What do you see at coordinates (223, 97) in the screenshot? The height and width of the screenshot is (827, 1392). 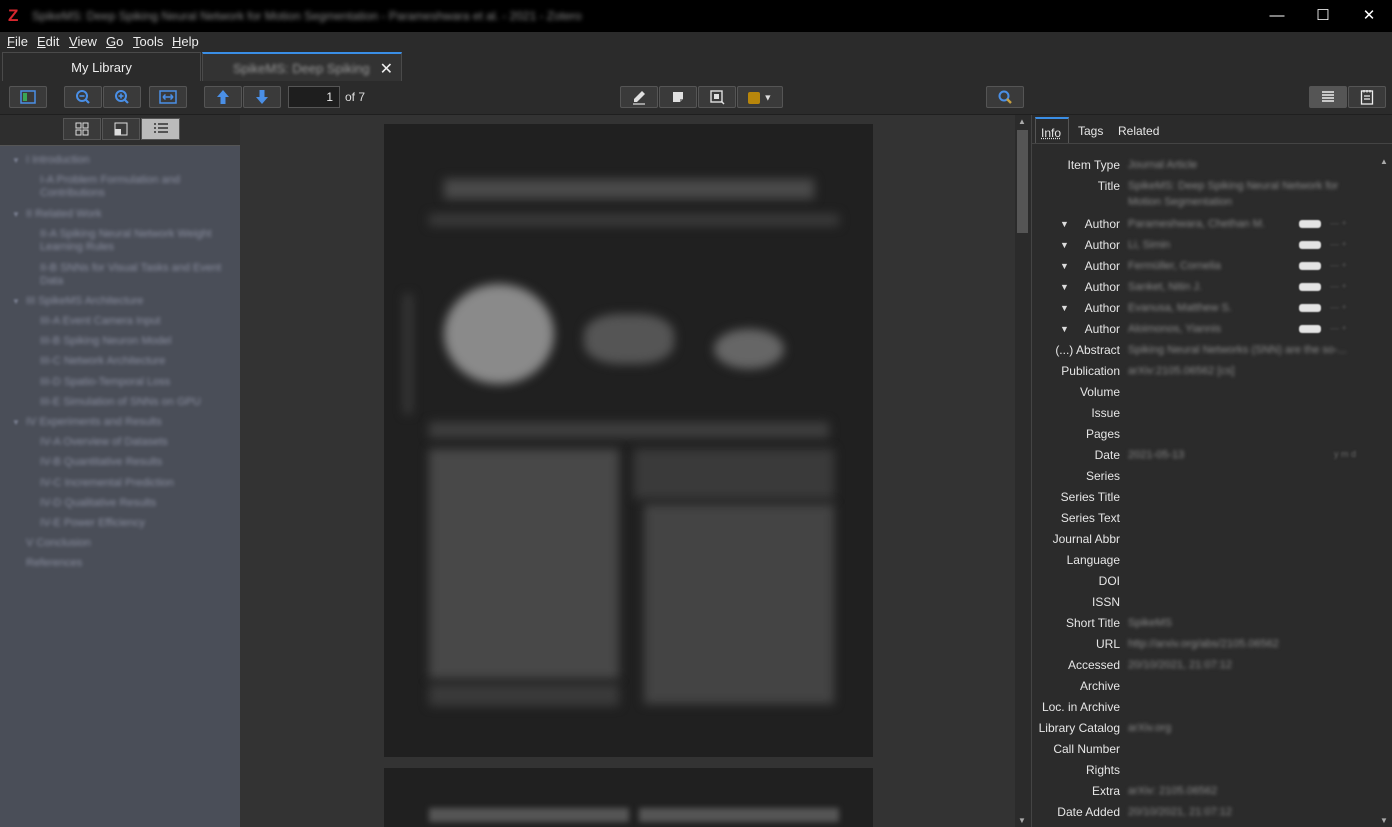 I see `previous-page-button` at bounding box center [223, 97].